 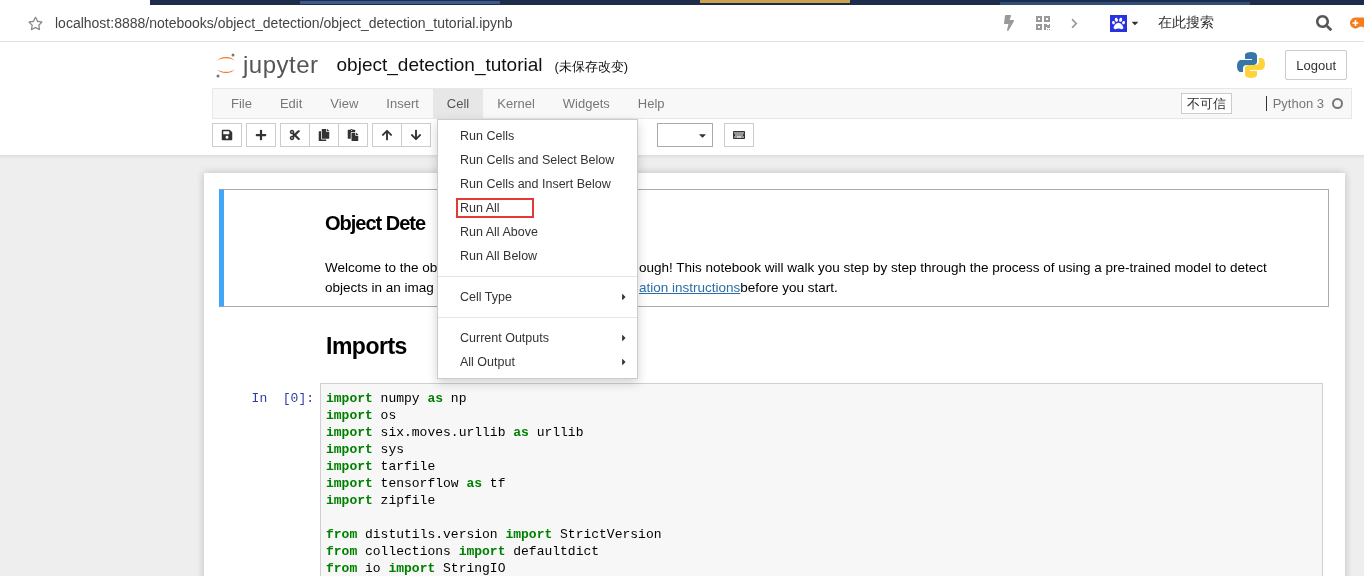 What do you see at coordinates (537, 362) in the screenshot?
I see `menu-item: All Output` at bounding box center [537, 362].